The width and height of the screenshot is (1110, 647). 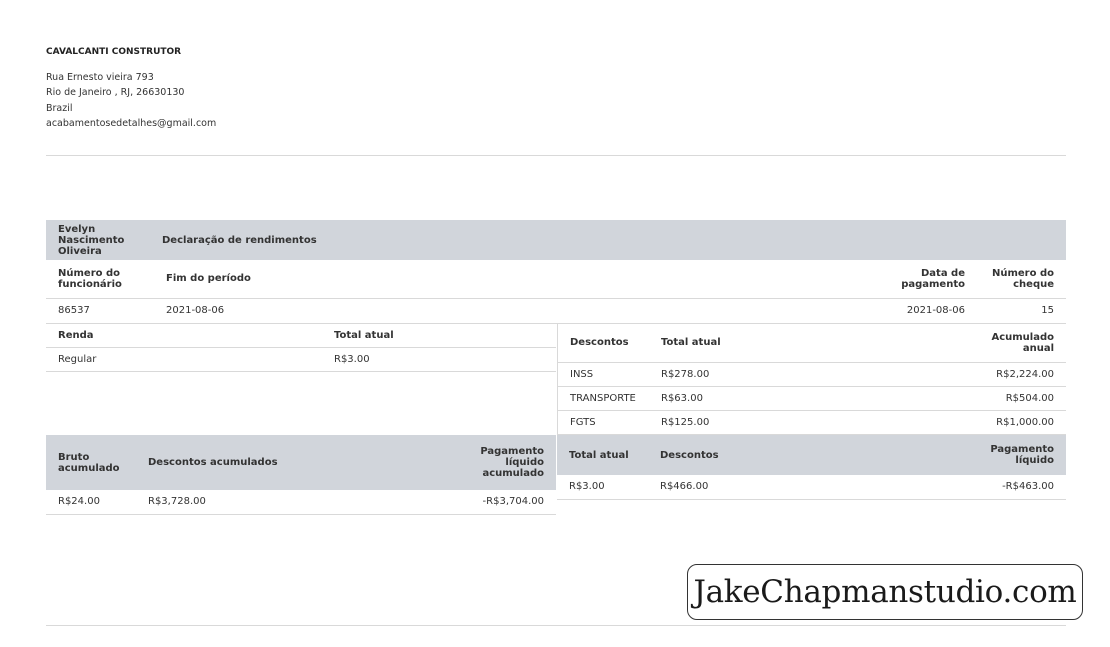 What do you see at coordinates (509, 462) in the screenshot?
I see `header-net-accumulated: Pagamento líquido acumulado` at bounding box center [509, 462].